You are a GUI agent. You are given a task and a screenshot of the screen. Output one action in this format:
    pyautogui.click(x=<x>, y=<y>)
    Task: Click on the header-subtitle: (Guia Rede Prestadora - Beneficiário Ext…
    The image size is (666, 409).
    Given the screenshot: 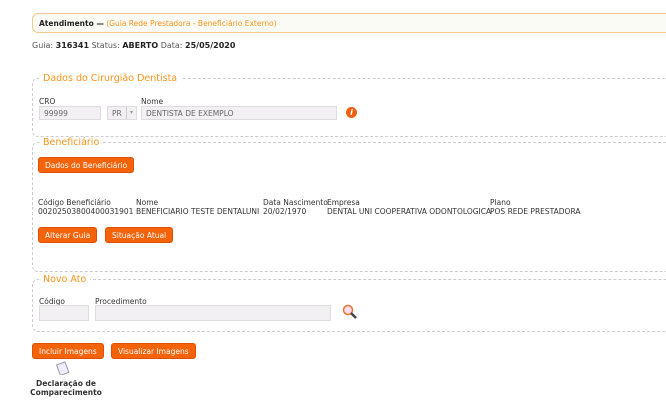 What is the action you would take?
    pyautogui.click(x=191, y=23)
    